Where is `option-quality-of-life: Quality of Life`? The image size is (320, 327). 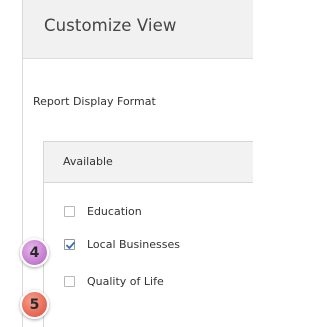 option-quality-of-life: Quality of Life is located at coordinates (114, 281).